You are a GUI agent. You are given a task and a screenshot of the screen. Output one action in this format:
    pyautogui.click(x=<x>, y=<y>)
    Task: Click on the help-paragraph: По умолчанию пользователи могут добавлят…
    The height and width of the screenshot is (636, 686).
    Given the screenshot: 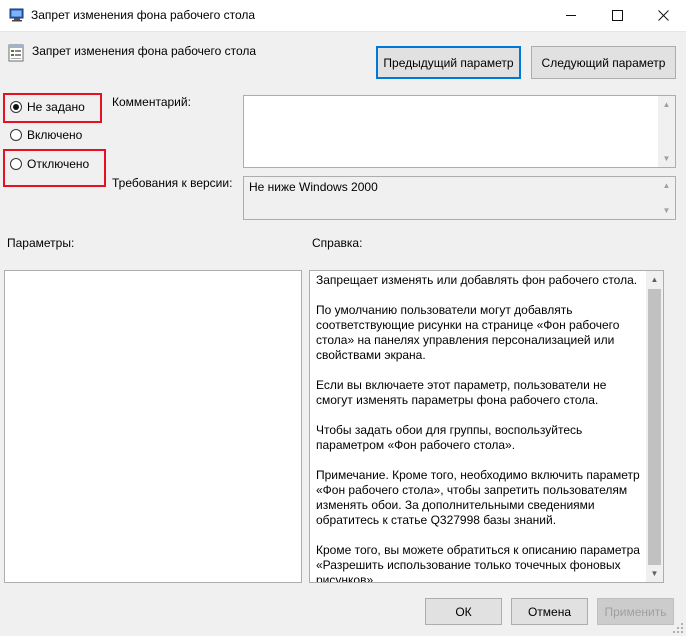 What is the action you would take?
    pyautogui.click(x=468, y=332)
    